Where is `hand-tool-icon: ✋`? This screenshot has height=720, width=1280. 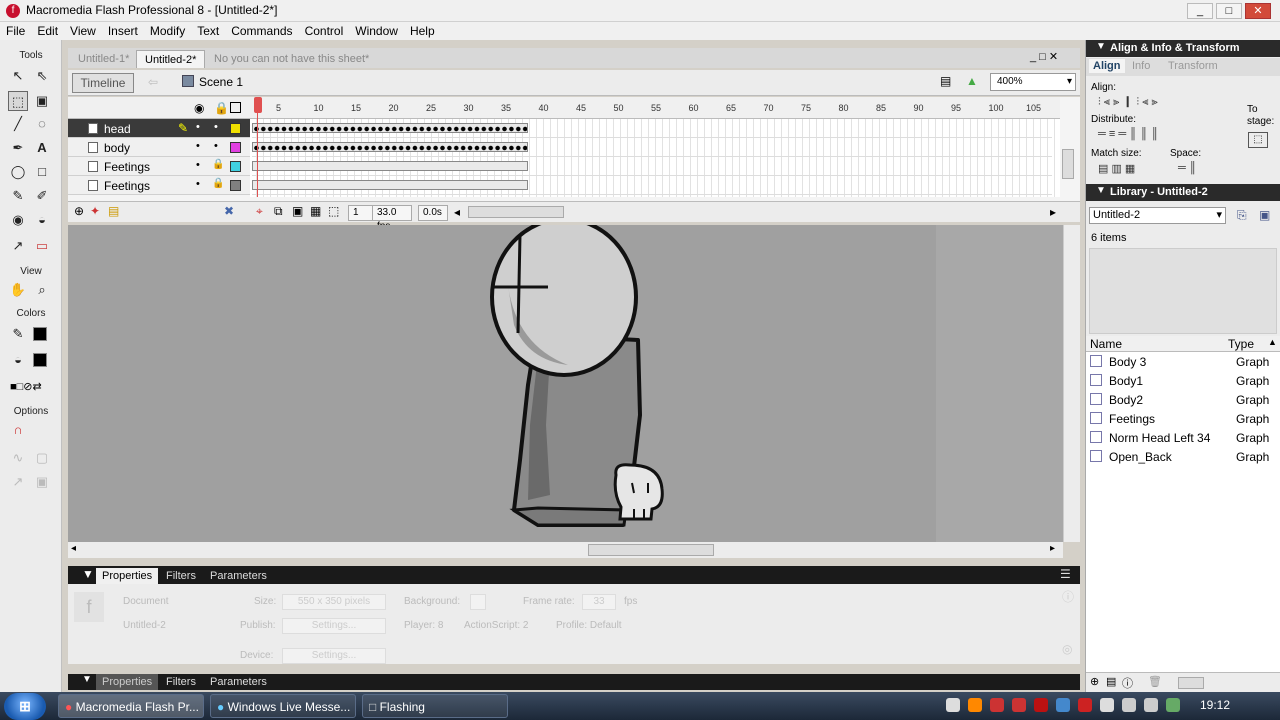
hand-tool-icon: ✋ is located at coordinates (18, 290).